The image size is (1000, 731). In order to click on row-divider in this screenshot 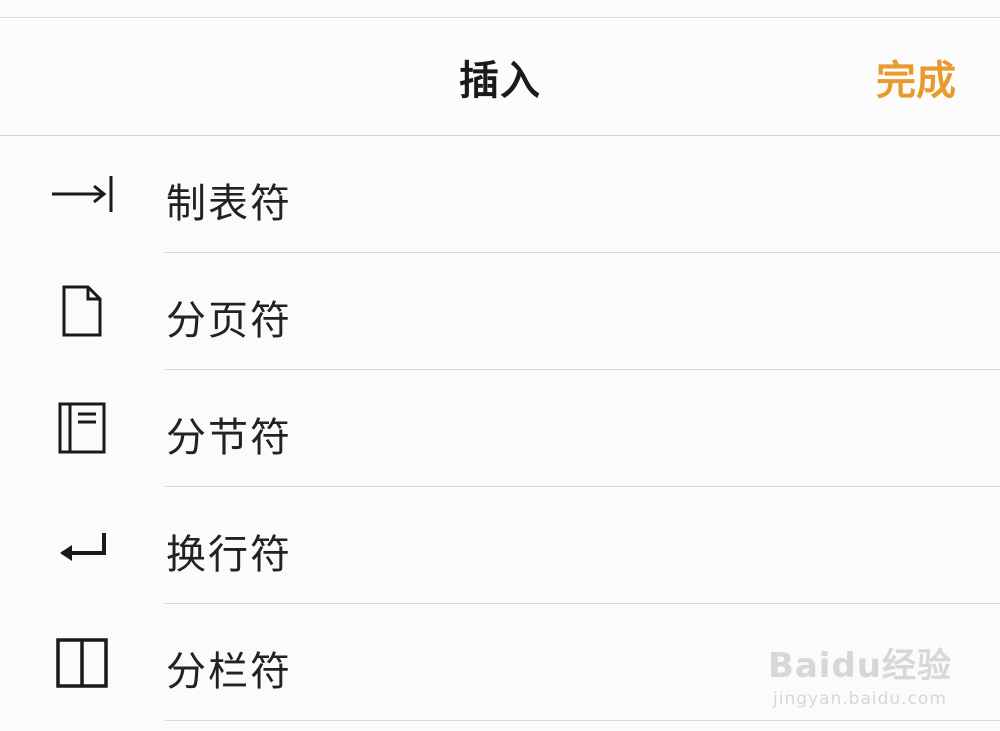, I will do `click(582, 720)`.